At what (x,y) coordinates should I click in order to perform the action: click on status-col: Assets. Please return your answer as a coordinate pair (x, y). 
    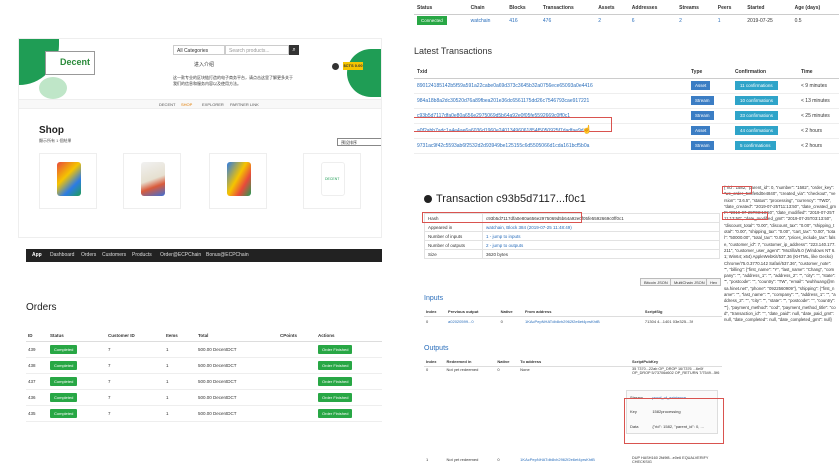
    Looking at the image, I should click on (612, 8).